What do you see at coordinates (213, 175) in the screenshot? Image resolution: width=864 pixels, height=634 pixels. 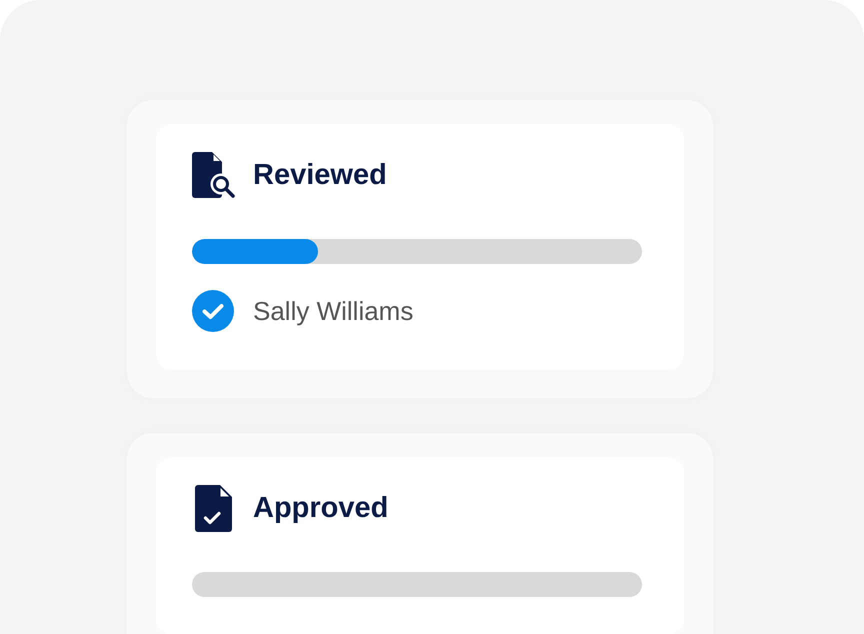 I see `document-search-icon` at bounding box center [213, 175].